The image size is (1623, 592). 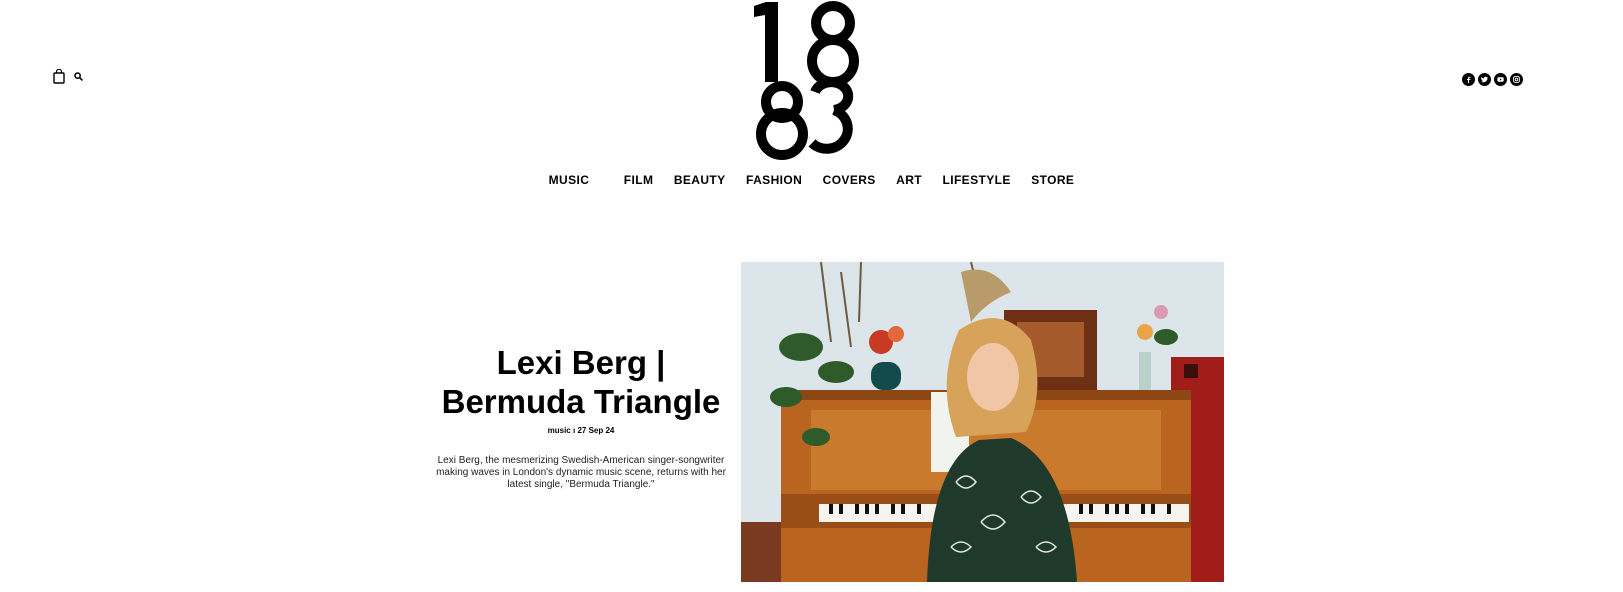 I want to click on article-meta: music ı 27 Sep 24, so click(x=581, y=430).